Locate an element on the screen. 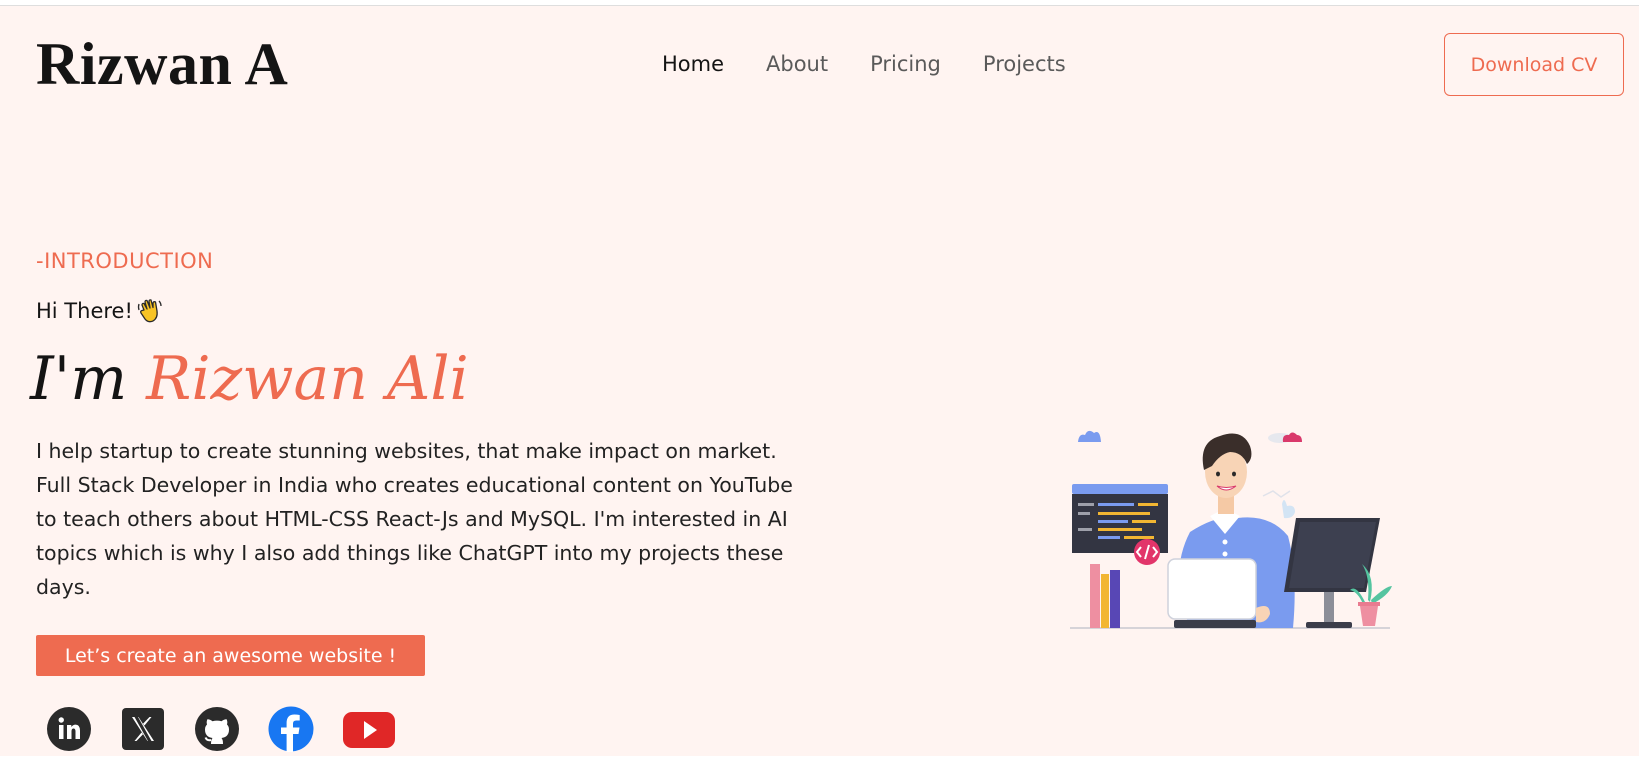 The image size is (1639, 769). download-cv-button: Download CV is located at coordinates (1534, 64).